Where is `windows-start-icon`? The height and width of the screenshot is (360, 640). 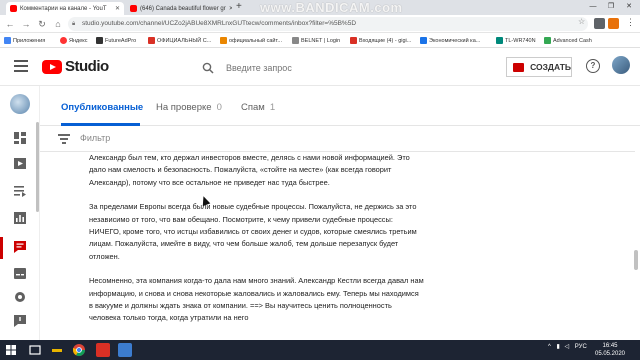 windows-start-icon is located at coordinates (11, 350).